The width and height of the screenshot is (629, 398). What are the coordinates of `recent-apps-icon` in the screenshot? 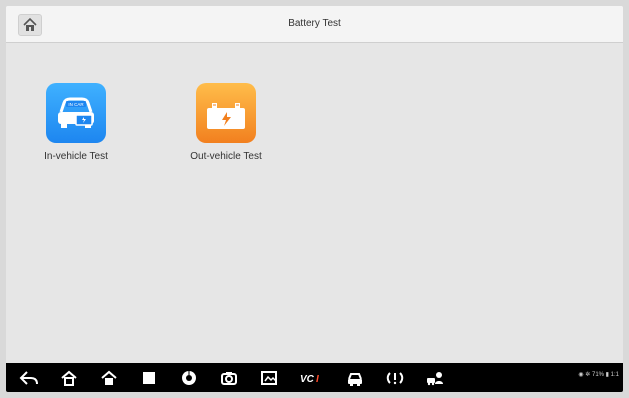 It's located at (149, 378).